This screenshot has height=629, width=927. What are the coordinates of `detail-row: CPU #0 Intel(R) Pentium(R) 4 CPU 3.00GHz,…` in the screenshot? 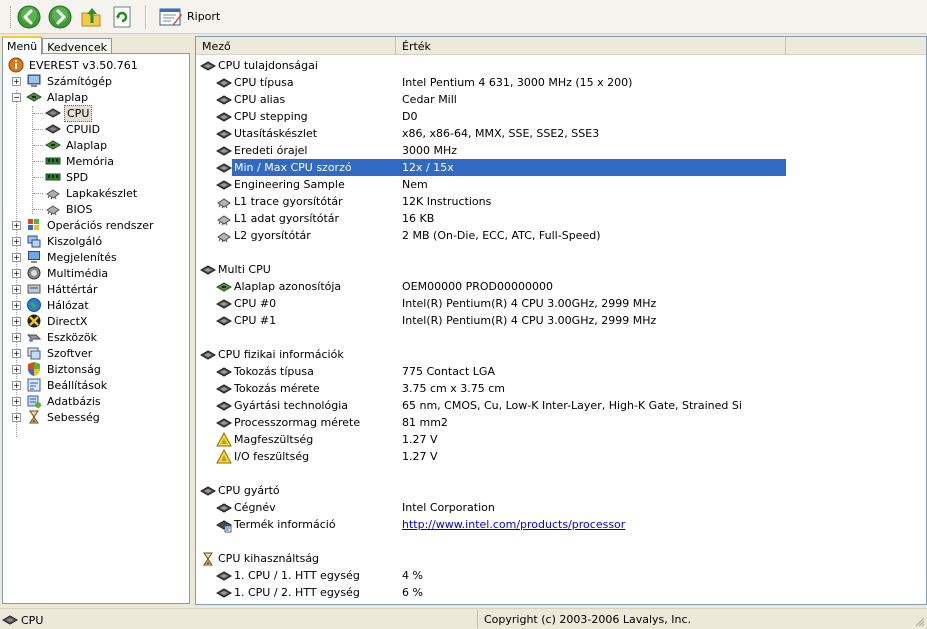 It's located at (561, 303).